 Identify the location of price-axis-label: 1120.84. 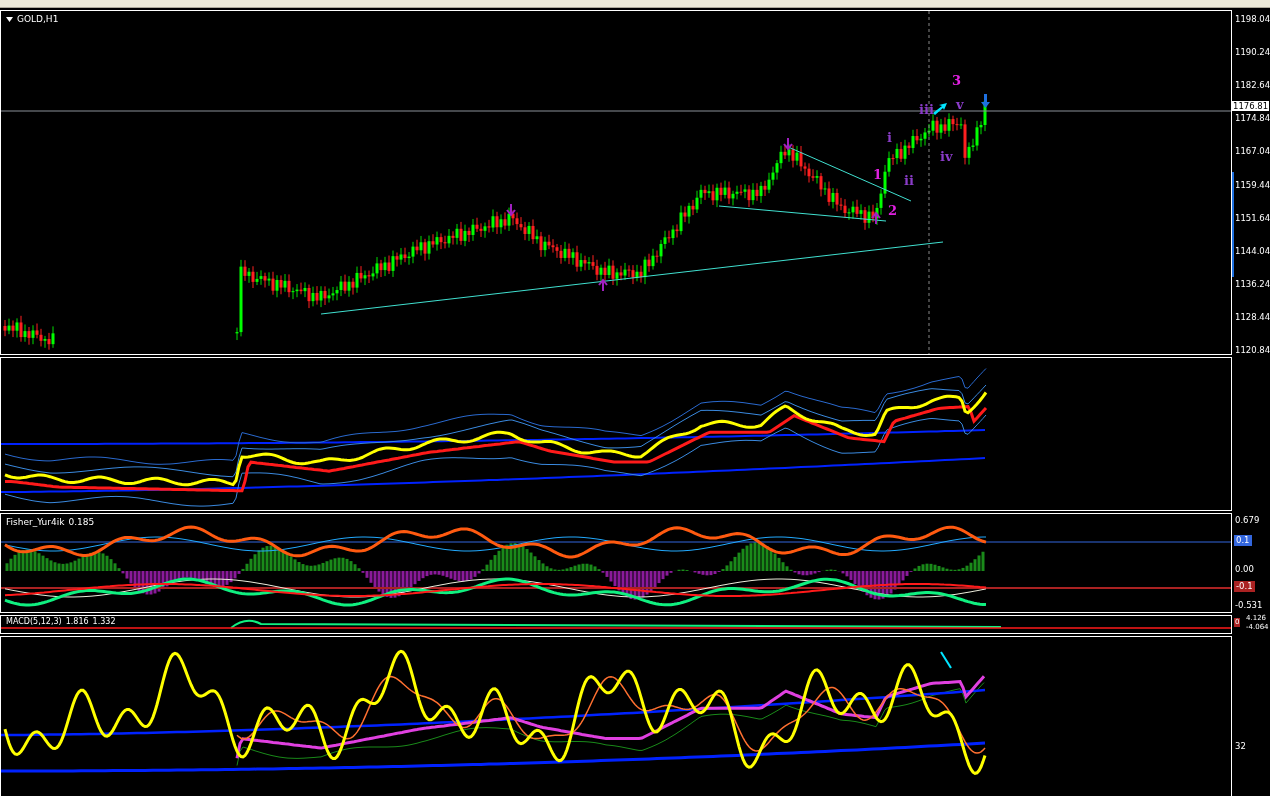
(1252, 350).